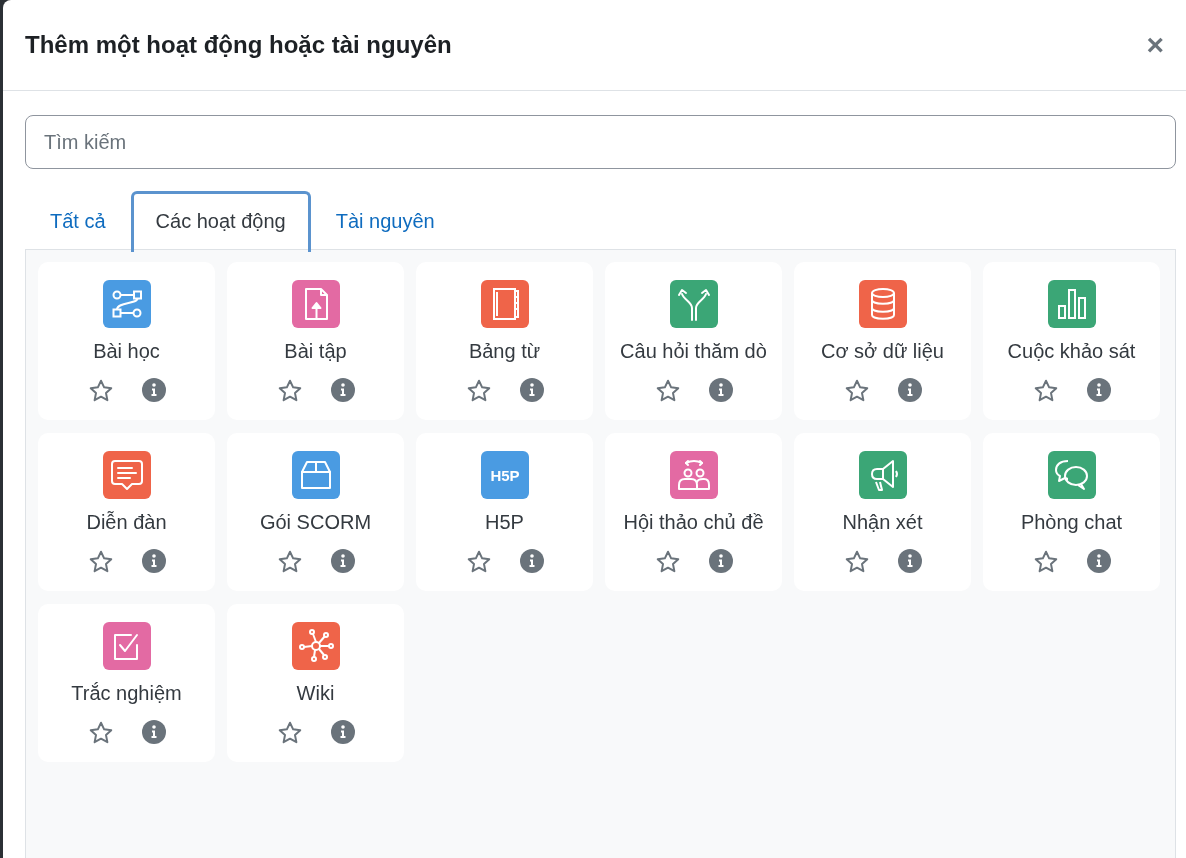 The height and width of the screenshot is (858, 1186). I want to click on activity-card: Trắc nghiệm, so click(126, 683).